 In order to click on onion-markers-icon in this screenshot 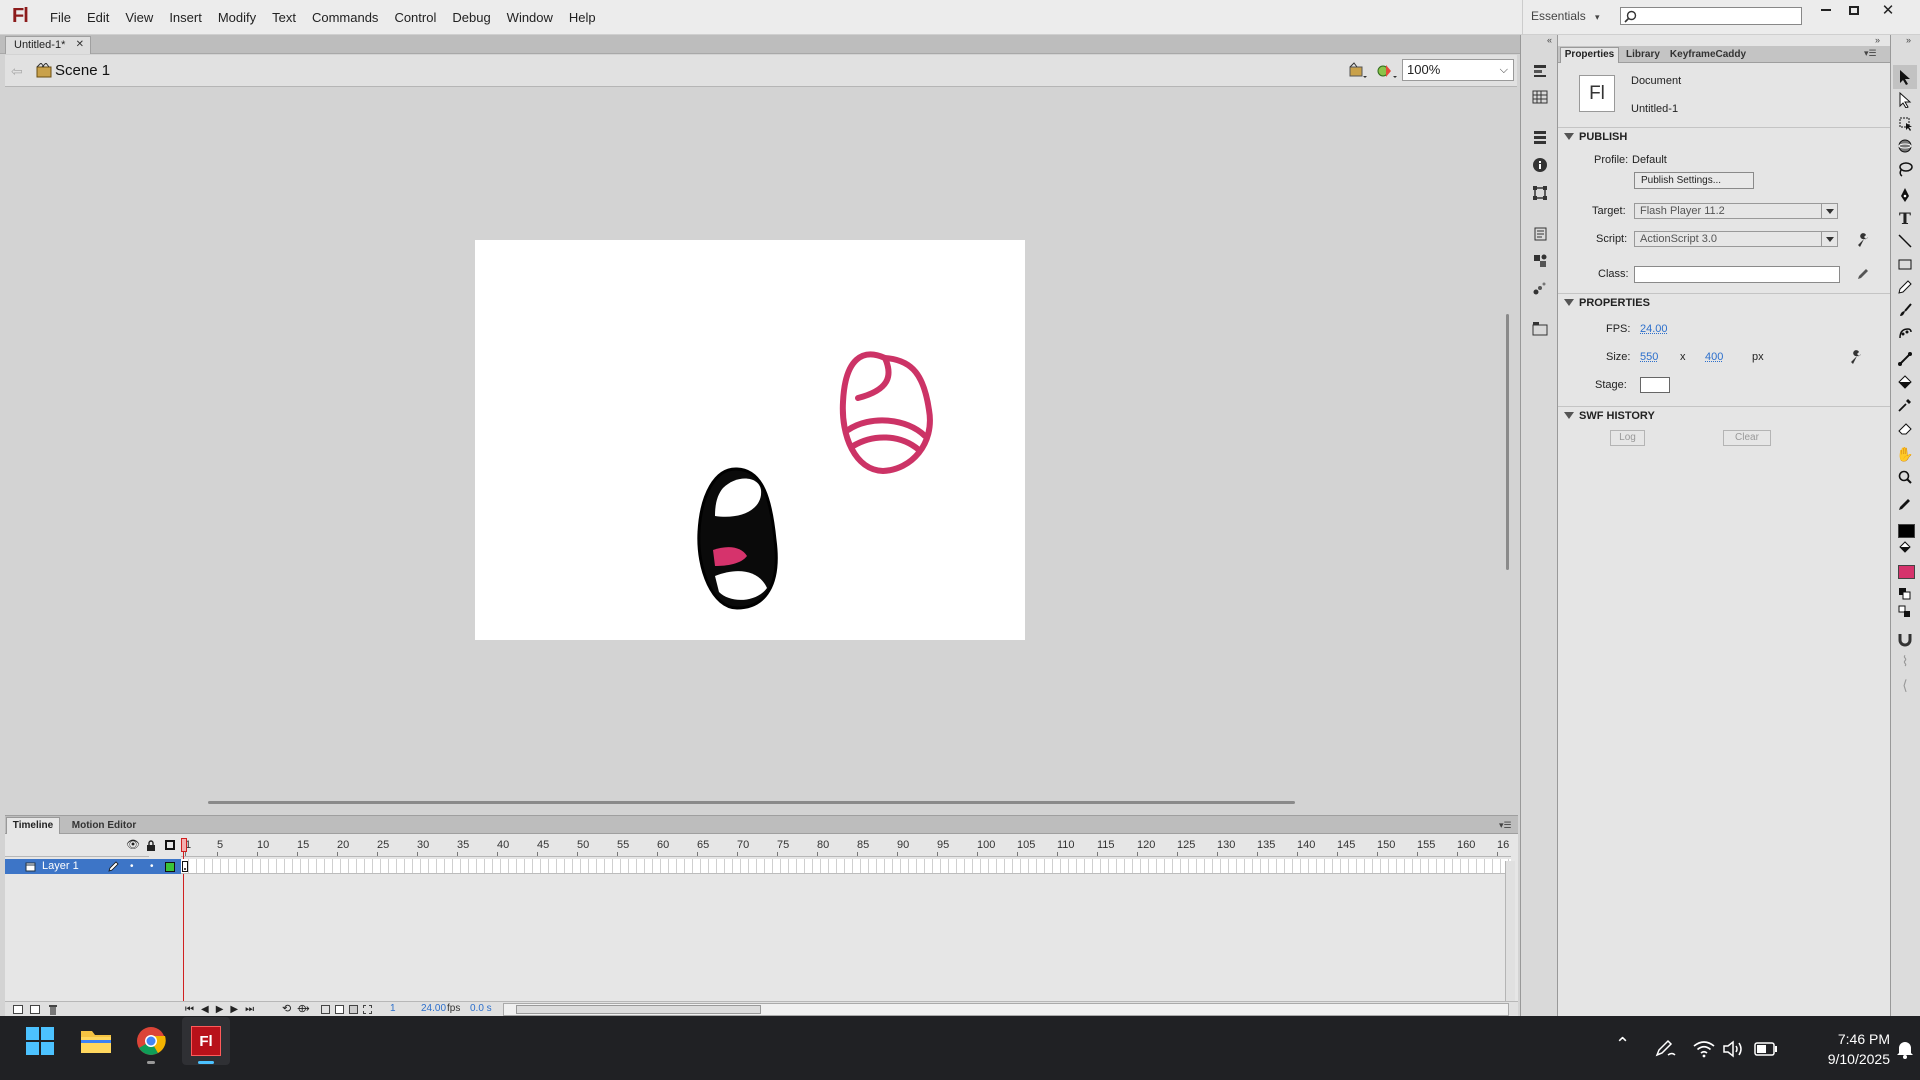, I will do `click(367, 1009)`.